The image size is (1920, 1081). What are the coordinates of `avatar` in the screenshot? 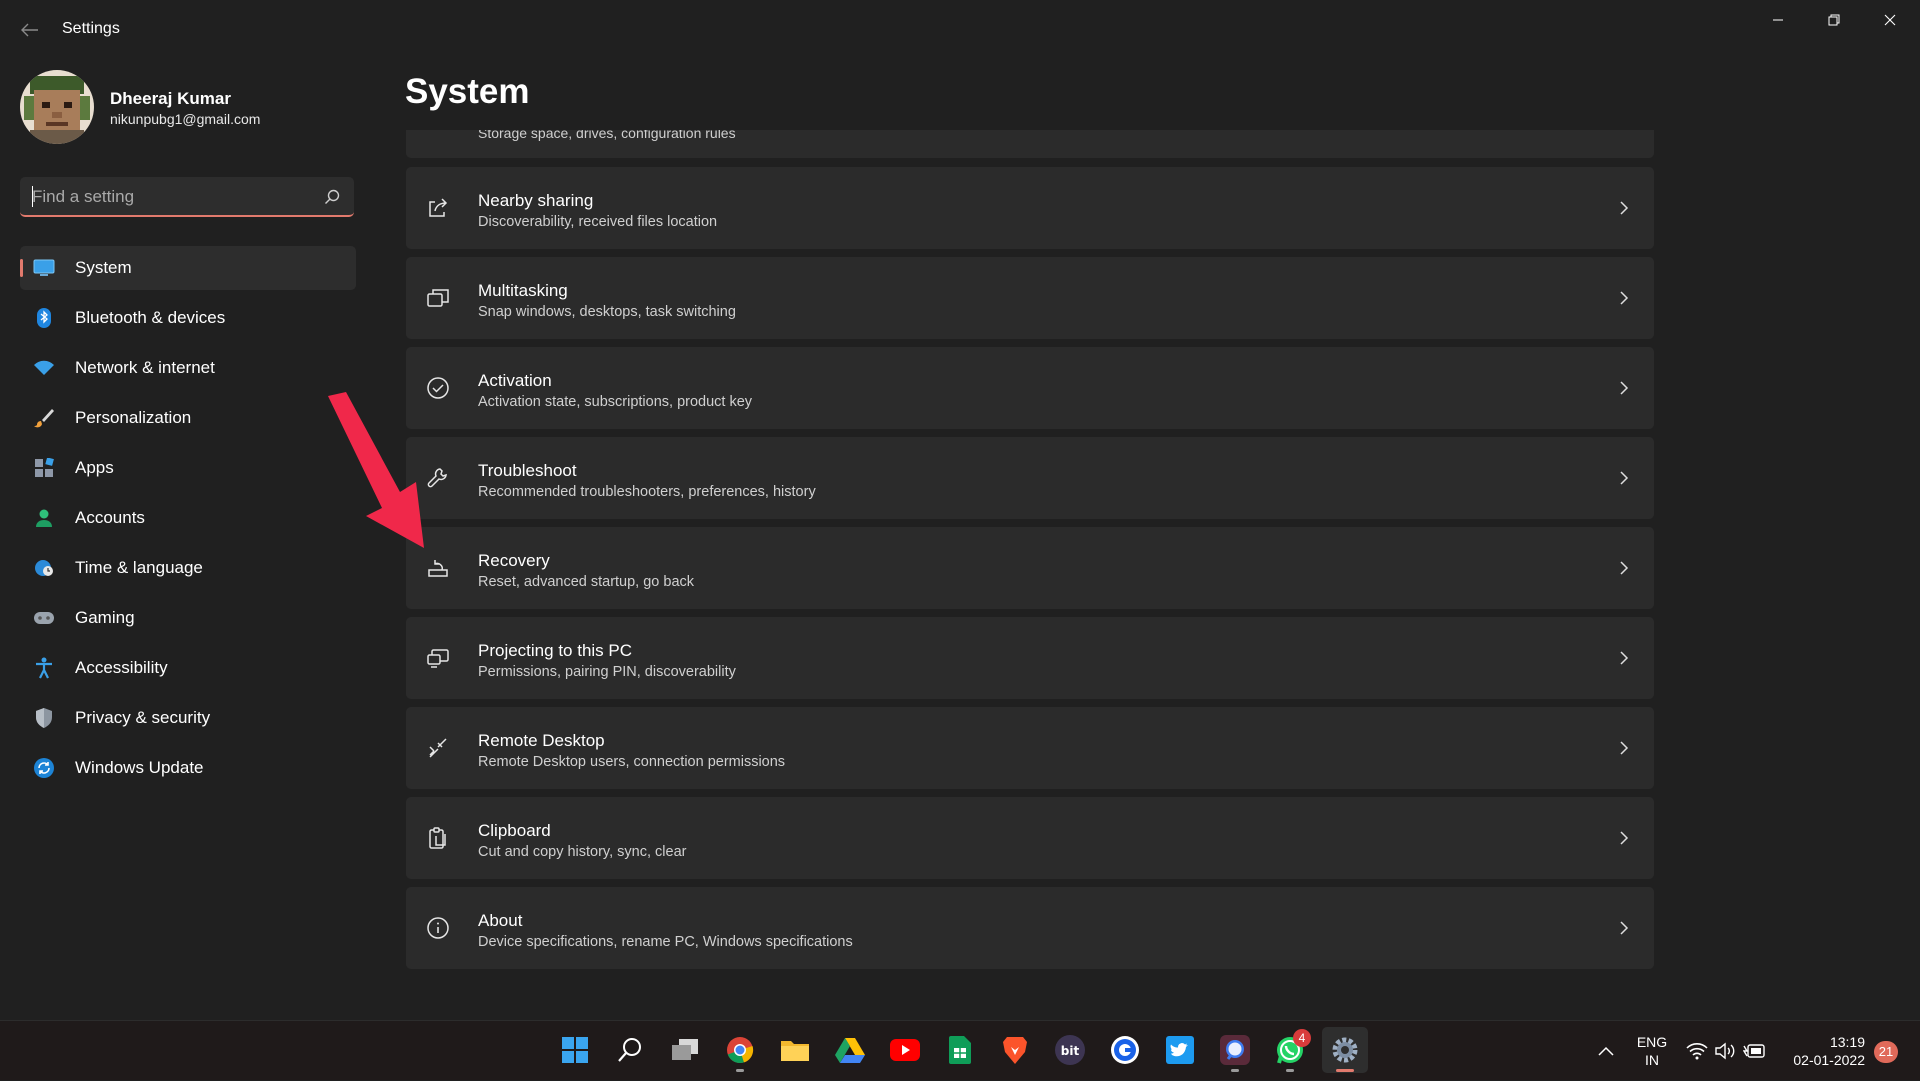 It's located at (57, 107).